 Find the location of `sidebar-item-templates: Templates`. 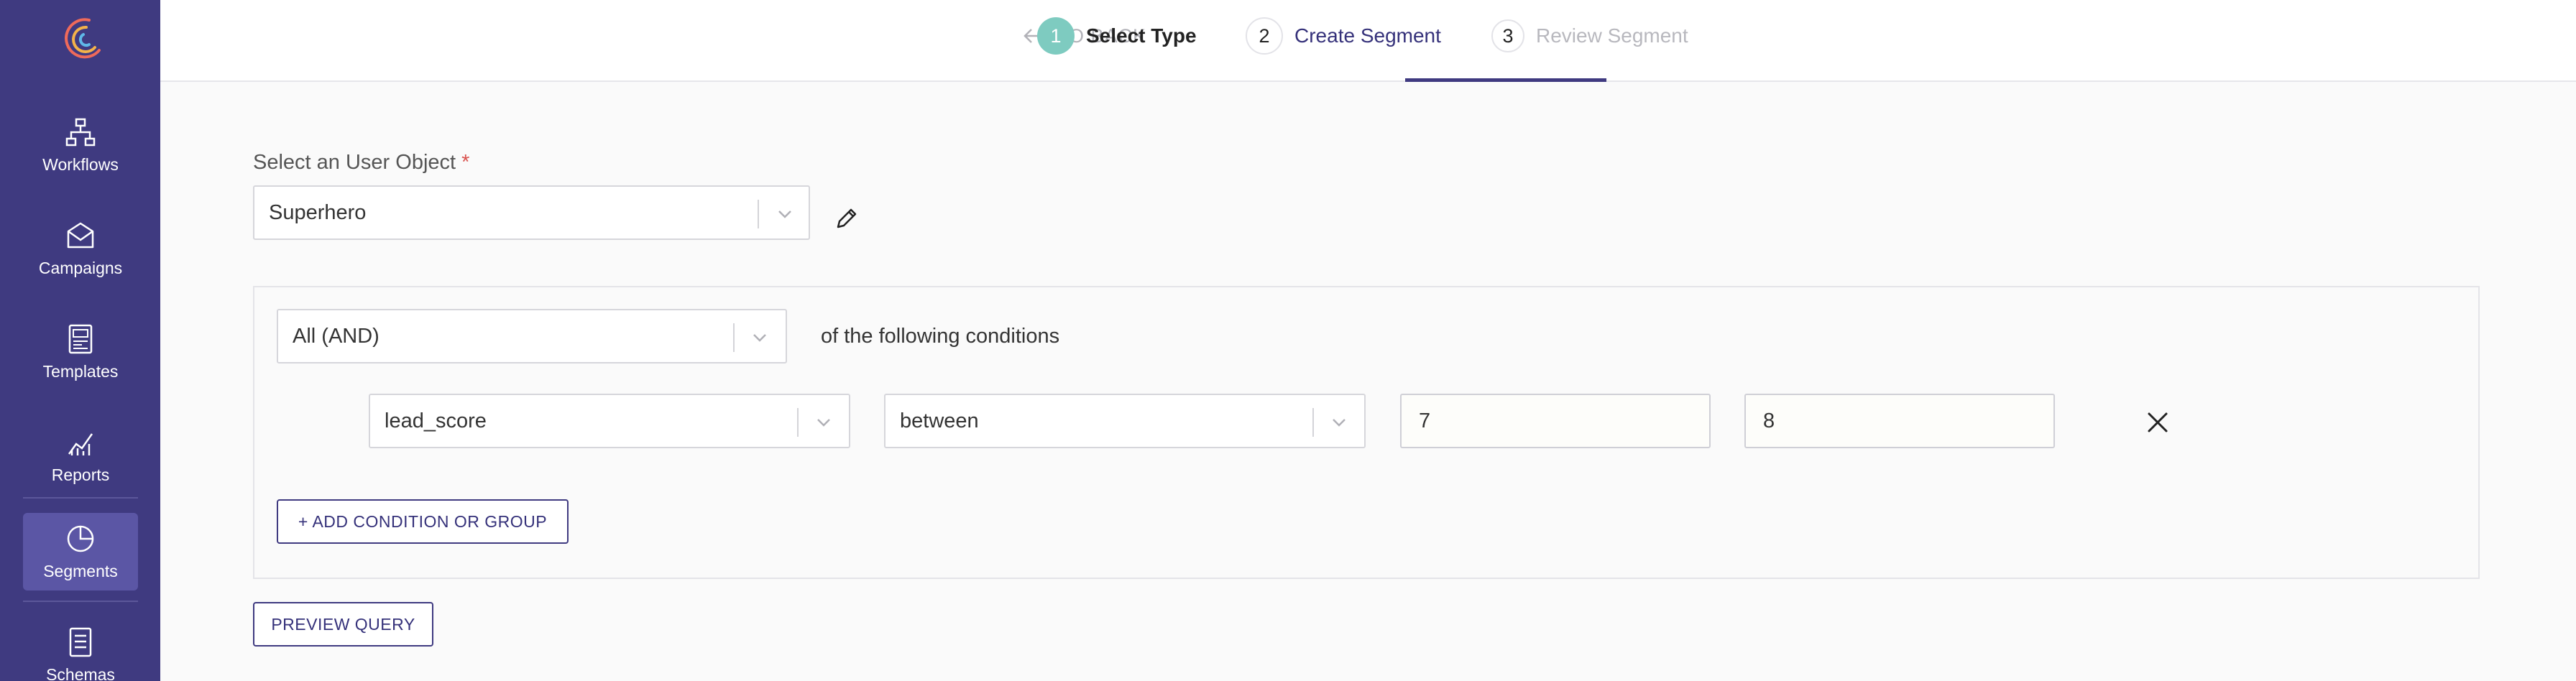

sidebar-item-templates: Templates is located at coordinates (80, 352).